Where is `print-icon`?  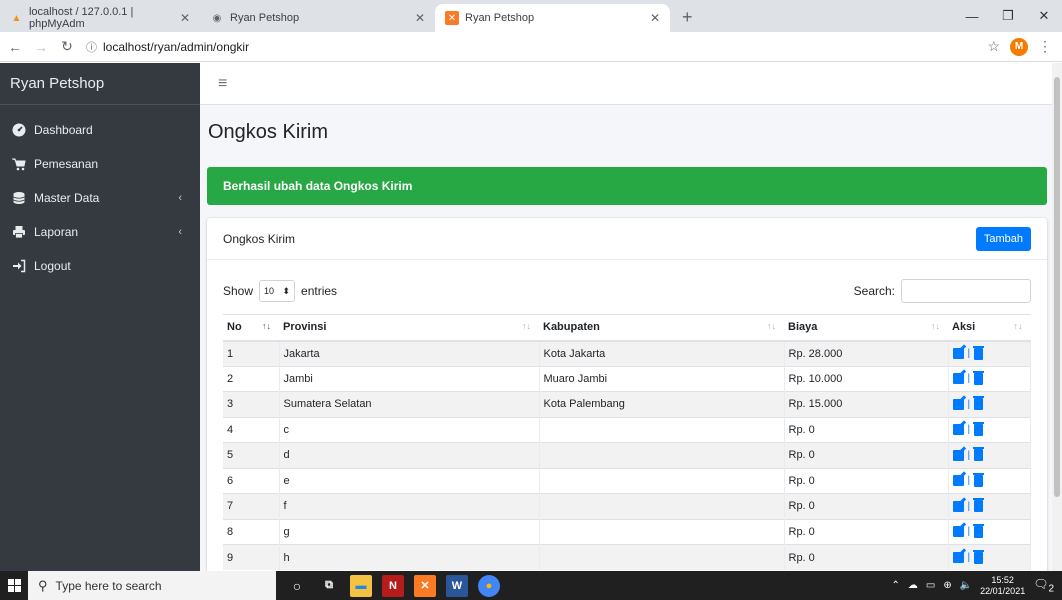
print-icon is located at coordinates (19, 232).